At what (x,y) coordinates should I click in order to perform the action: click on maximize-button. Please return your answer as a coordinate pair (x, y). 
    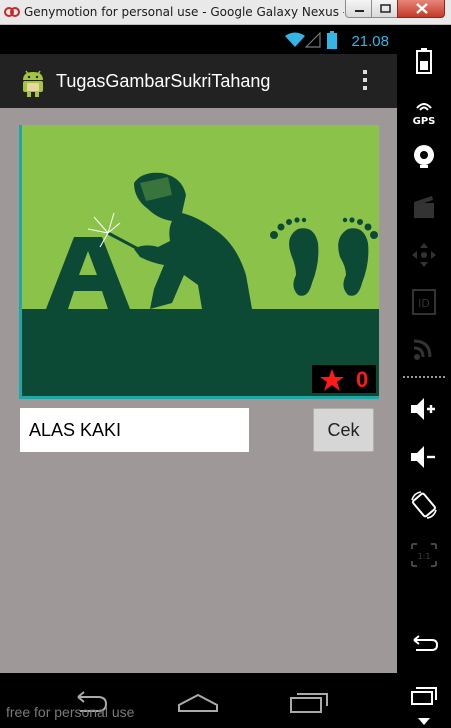
    Looking at the image, I should click on (384, 9).